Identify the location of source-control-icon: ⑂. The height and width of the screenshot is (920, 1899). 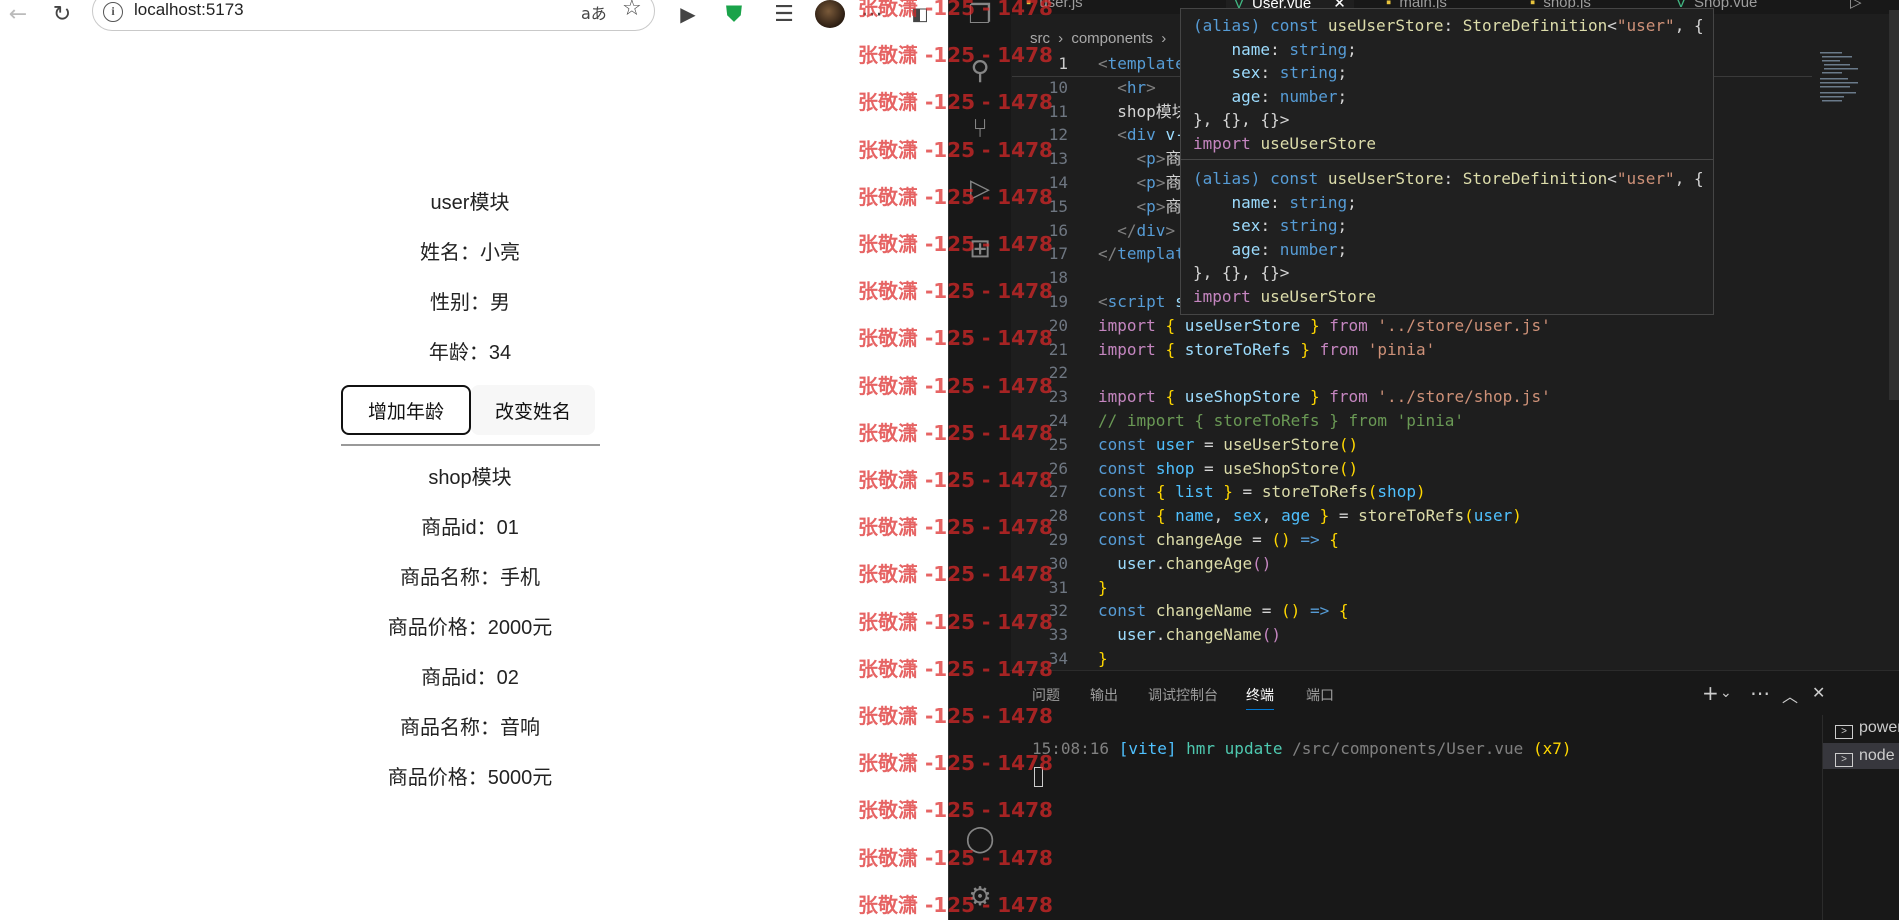
(980, 129).